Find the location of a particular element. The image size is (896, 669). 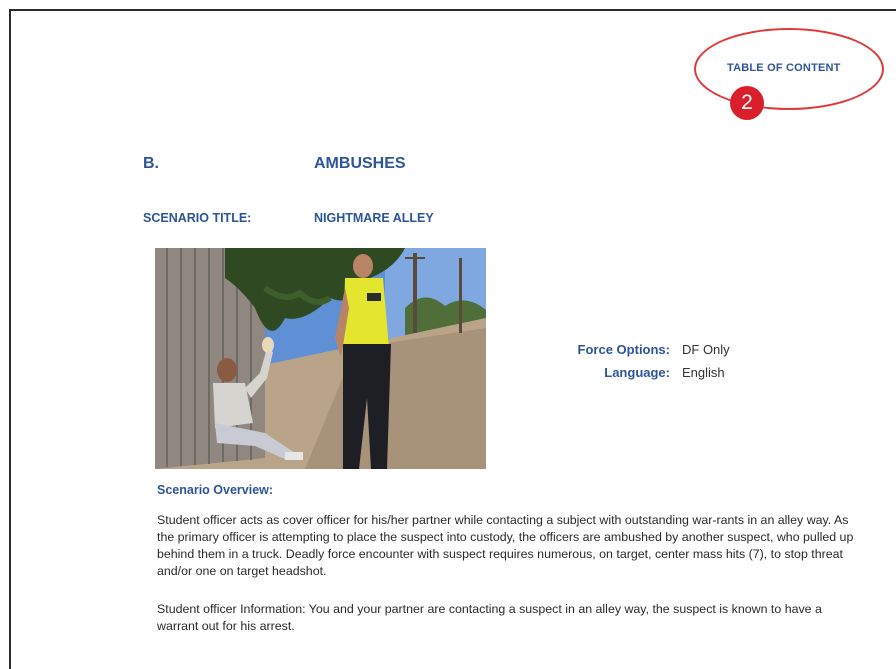

scenario-overview-heading: Scenario Overview: is located at coordinates (215, 490).